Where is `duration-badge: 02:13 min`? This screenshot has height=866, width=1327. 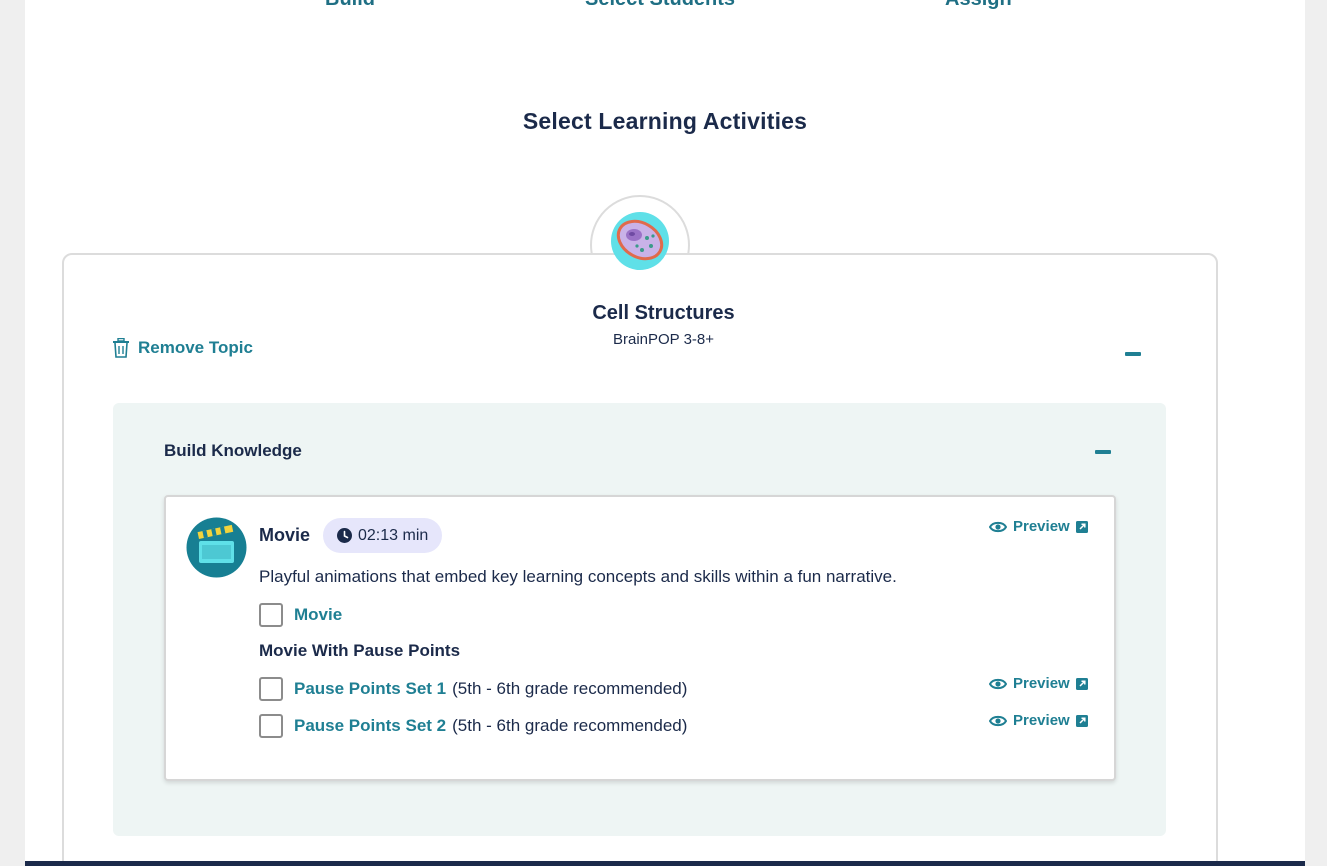
duration-badge: 02:13 min is located at coordinates (383, 535).